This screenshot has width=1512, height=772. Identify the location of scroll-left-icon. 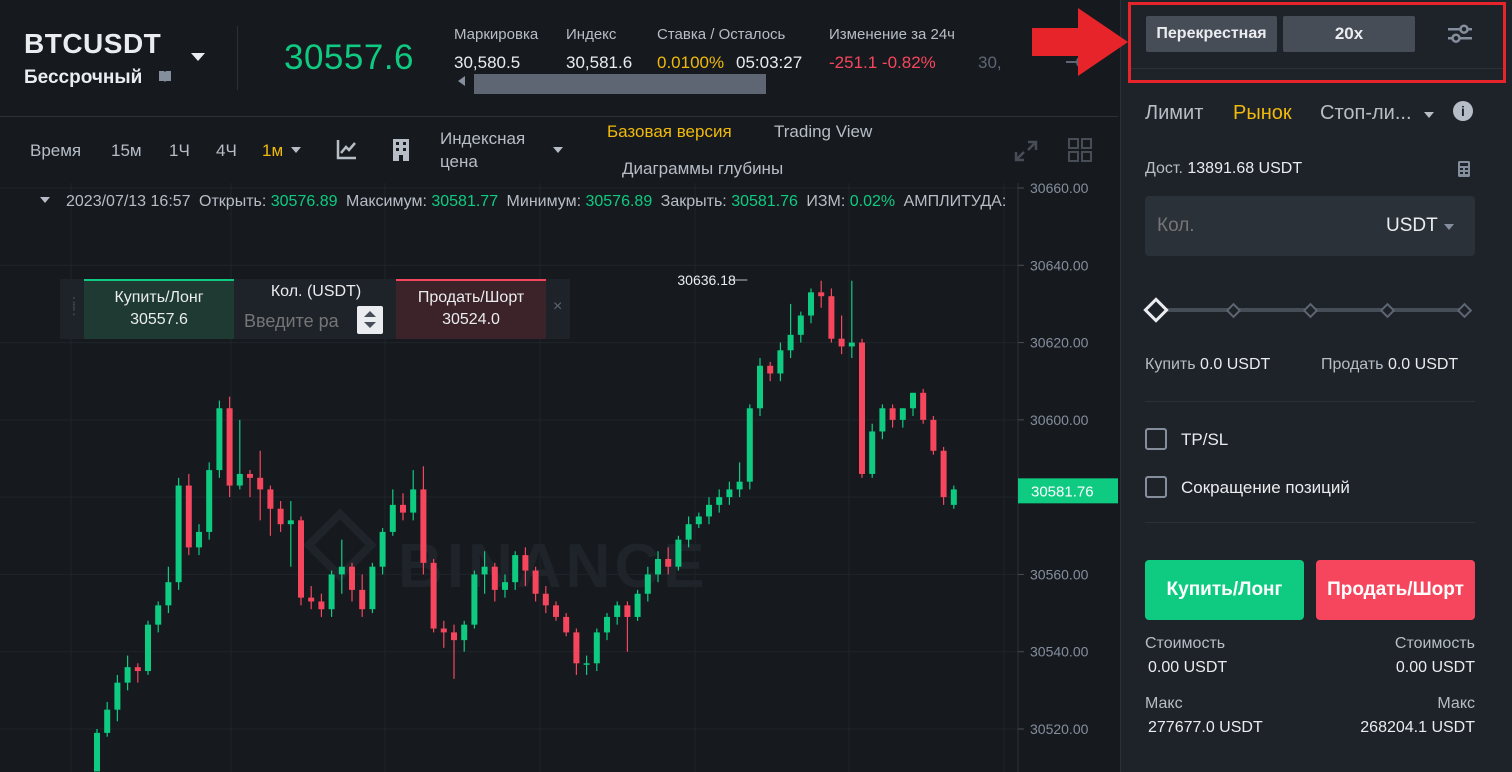
(461, 81).